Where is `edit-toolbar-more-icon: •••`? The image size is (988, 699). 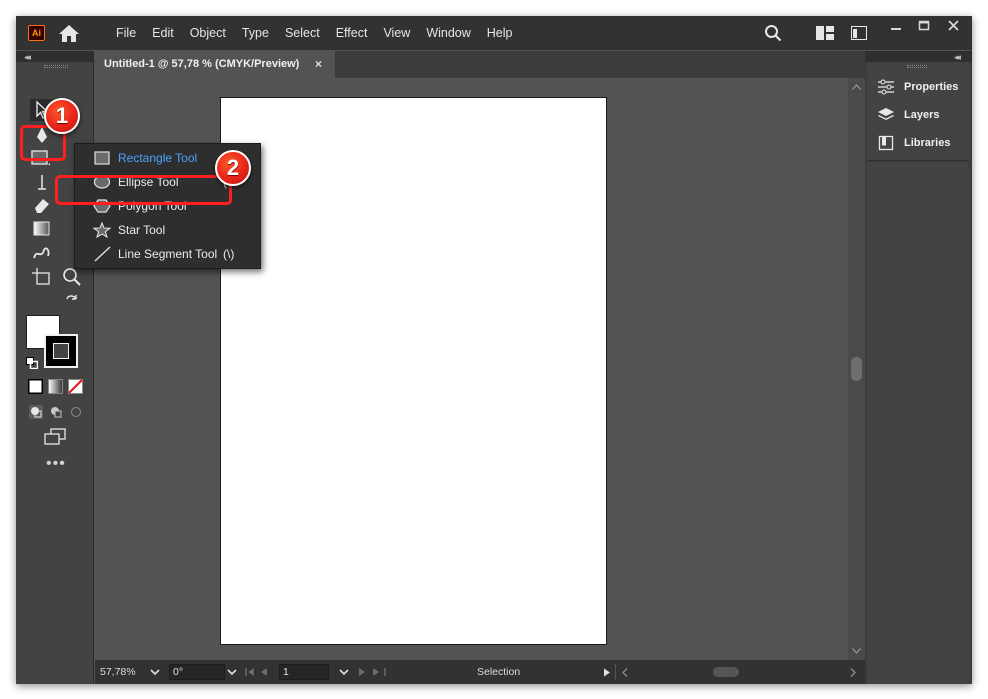
edit-toolbar-more-icon: ••• is located at coordinates (56, 464).